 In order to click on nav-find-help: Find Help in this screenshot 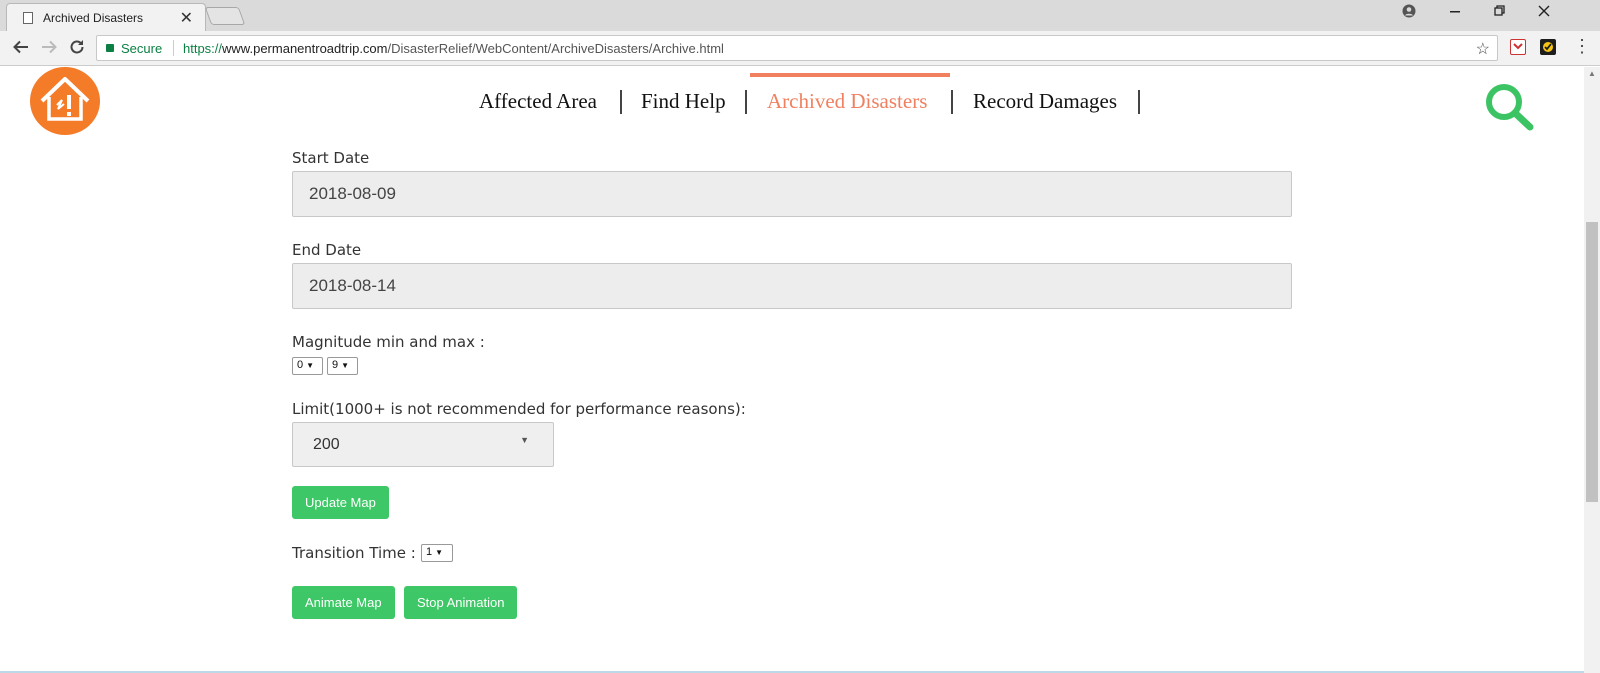, I will do `click(683, 101)`.